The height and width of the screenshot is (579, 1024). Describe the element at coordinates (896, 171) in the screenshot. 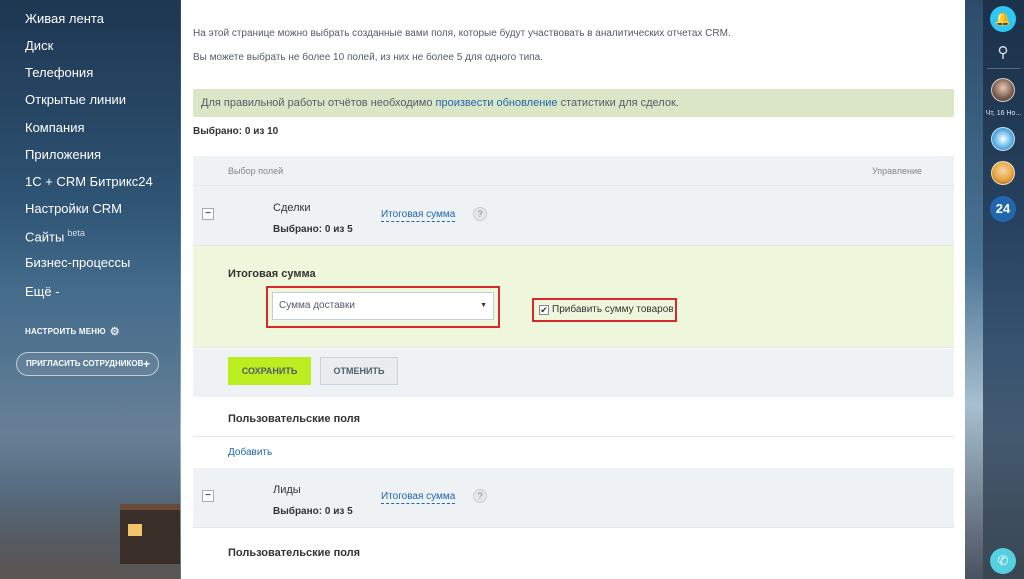

I see `column-header-manage: Управление` at that location.